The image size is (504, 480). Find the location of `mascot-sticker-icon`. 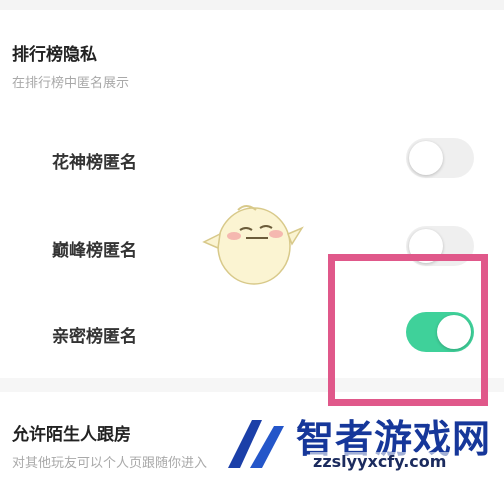

mascot-sticker-icon is located at coordinates (253, 245).